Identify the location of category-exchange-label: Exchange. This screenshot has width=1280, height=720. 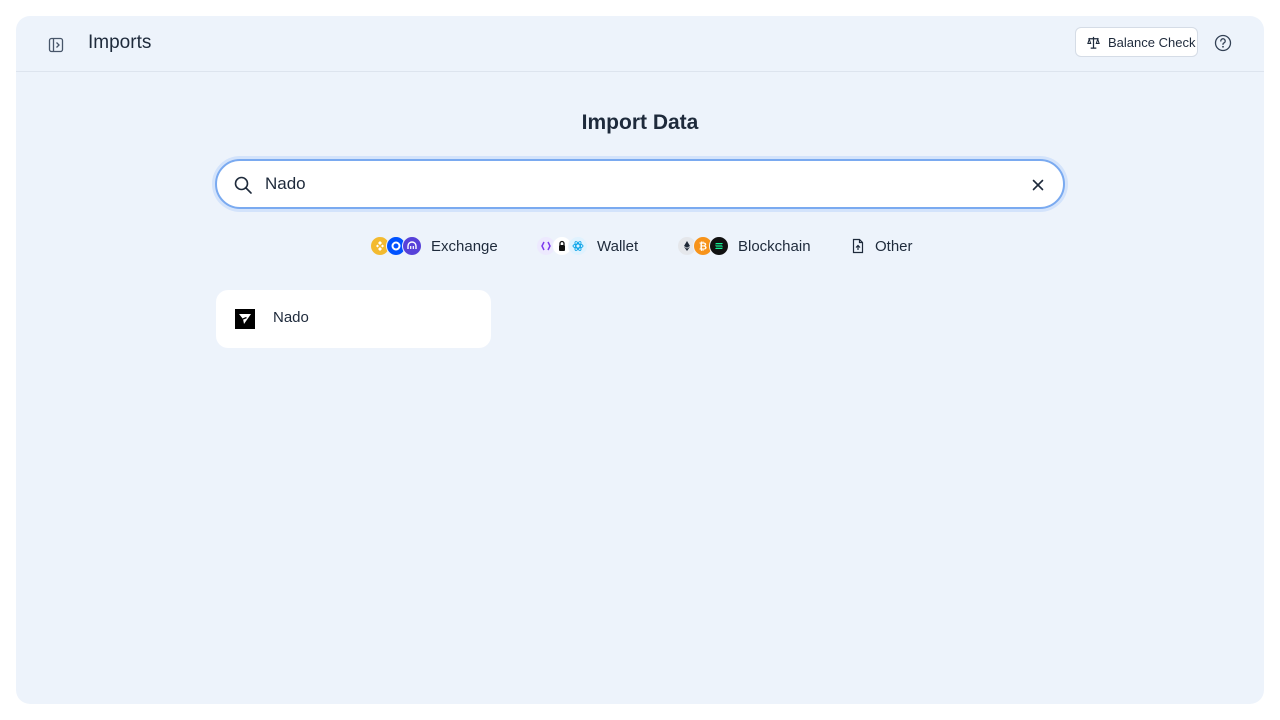
(464, 246).